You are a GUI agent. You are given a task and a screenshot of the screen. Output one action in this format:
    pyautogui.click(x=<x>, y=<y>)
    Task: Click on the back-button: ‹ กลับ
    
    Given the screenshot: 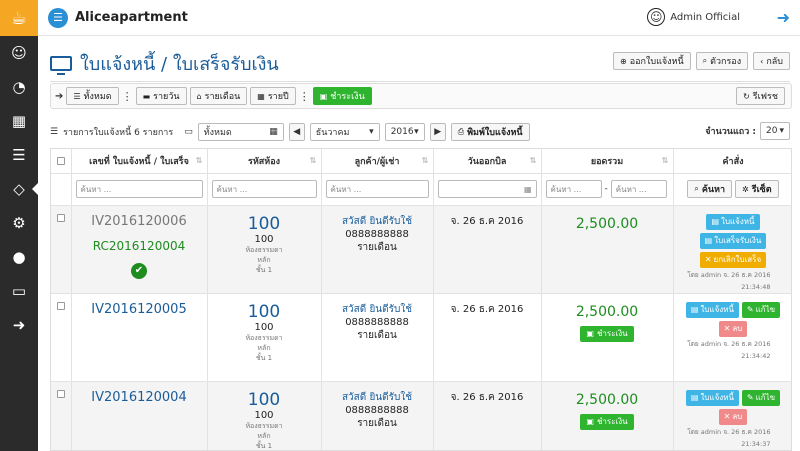 What is the action you would take?
    pyautogui.click(x=771, y=61)
    